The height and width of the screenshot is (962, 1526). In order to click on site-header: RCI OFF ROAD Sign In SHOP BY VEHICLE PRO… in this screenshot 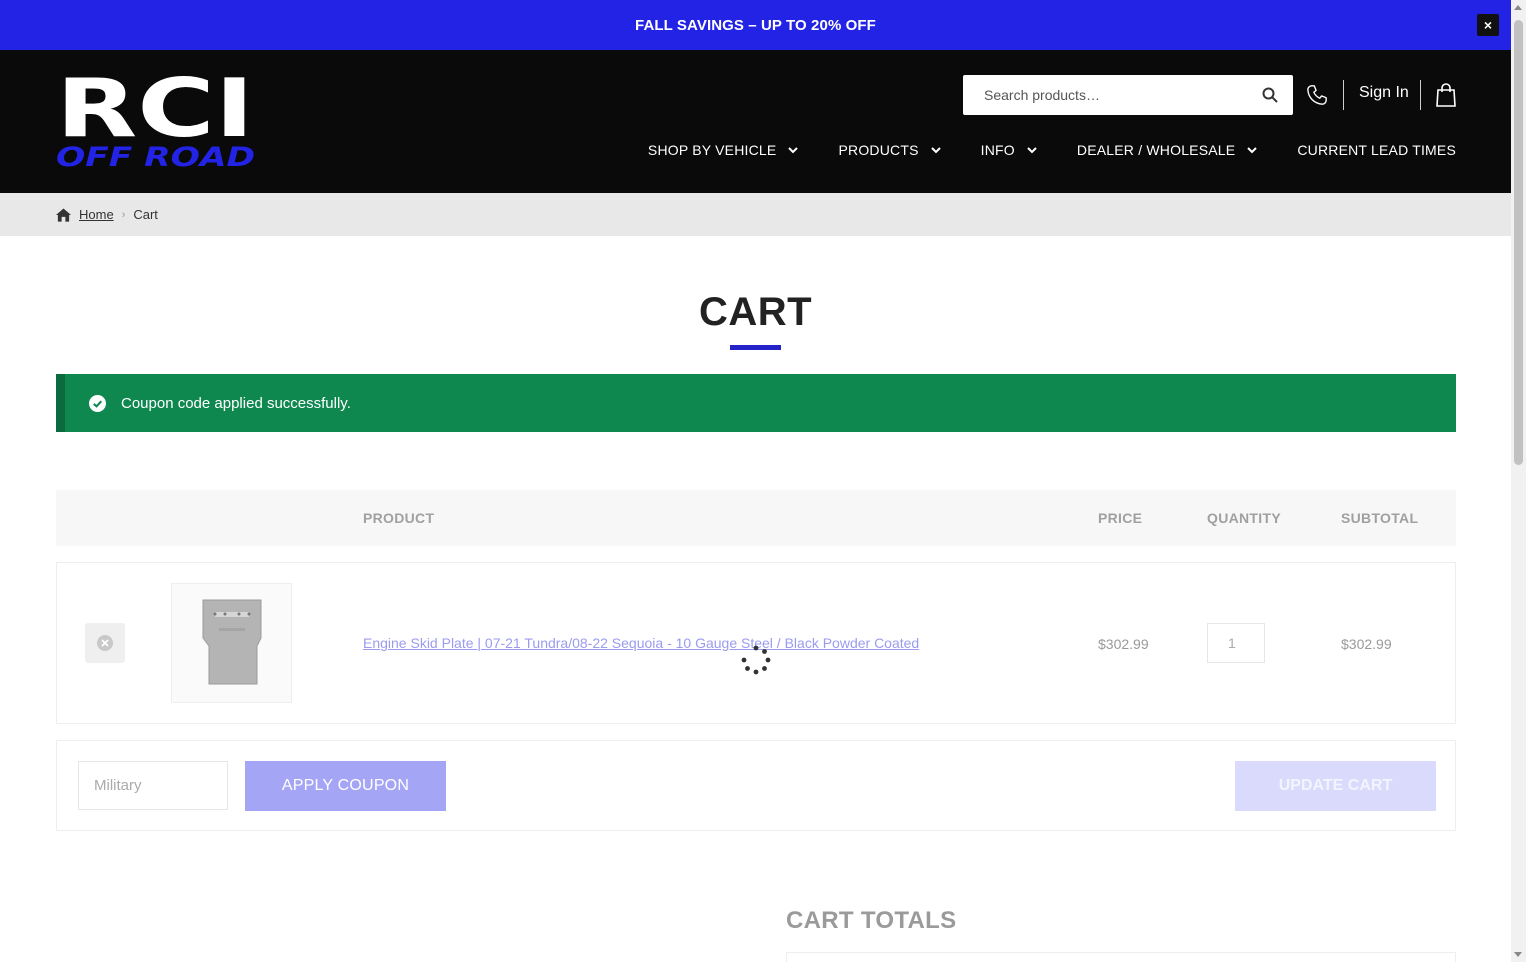, I will do `click(755, 121)`.